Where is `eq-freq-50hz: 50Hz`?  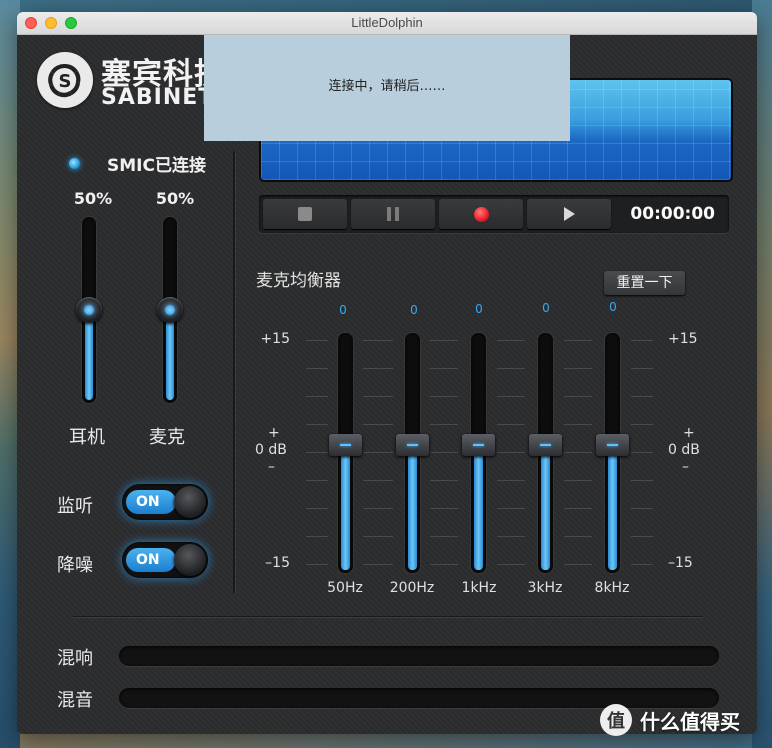
eq-freq-50hz: 50Hz is located at coordinates (345, 588).